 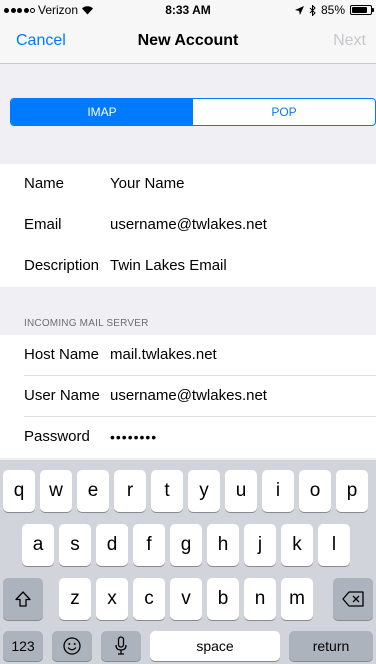 I want to click on password-label: Password, so click(x=57, y=436).